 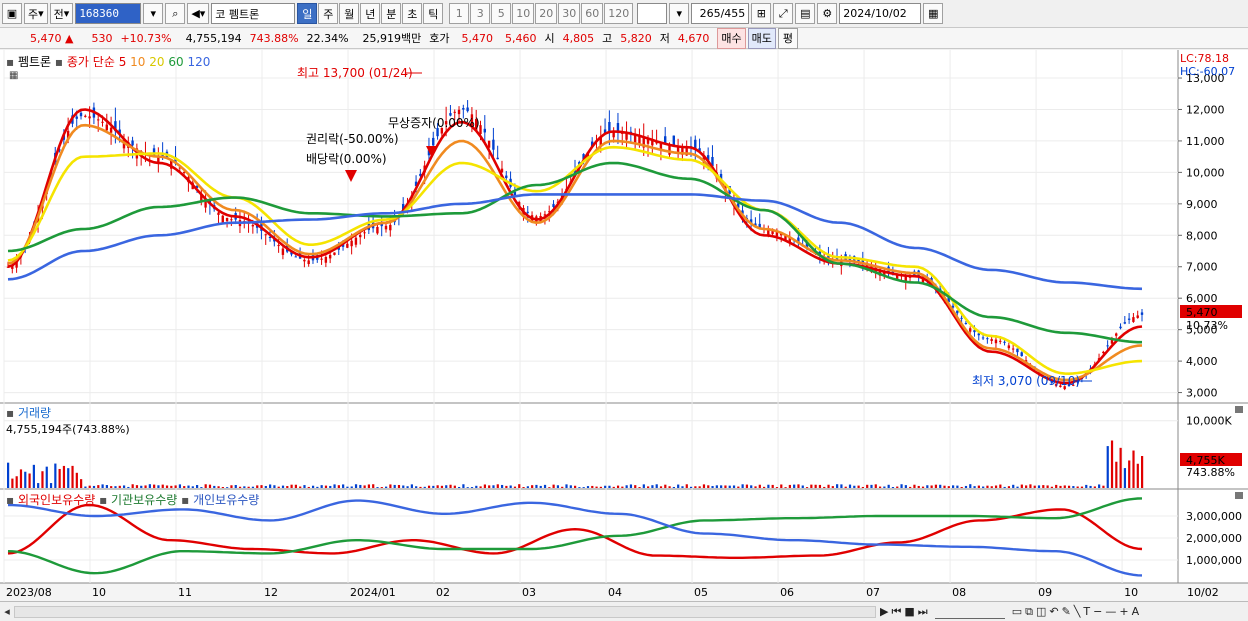 I want to click on eval-button: 평, so click(x=787, y=38).